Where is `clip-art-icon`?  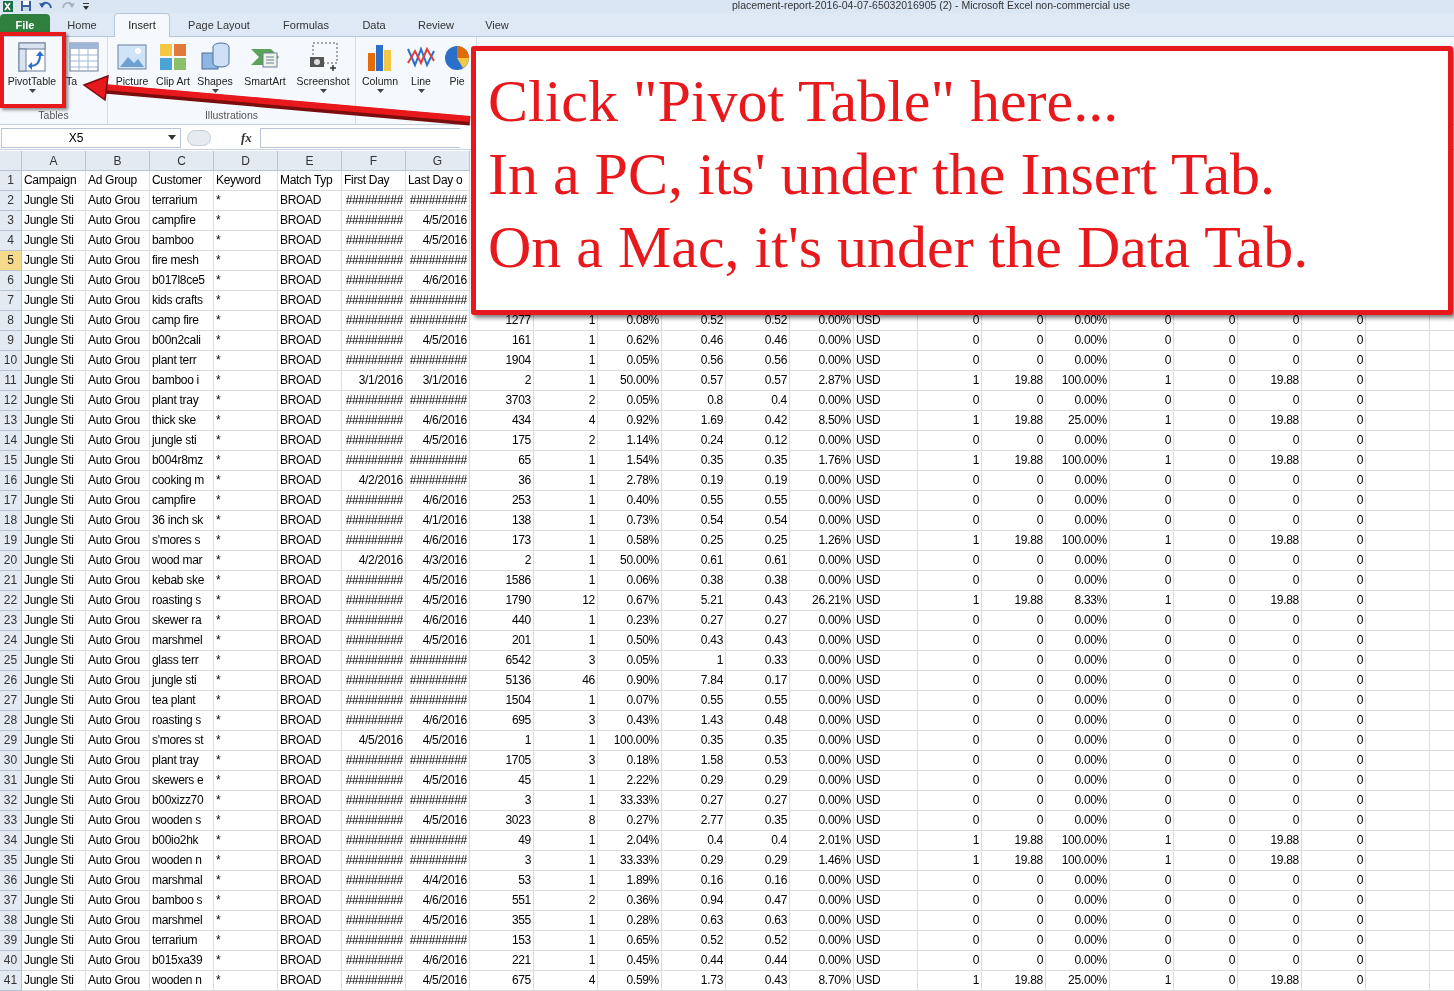
clip-art-icon is located at coordinates (173, 57).